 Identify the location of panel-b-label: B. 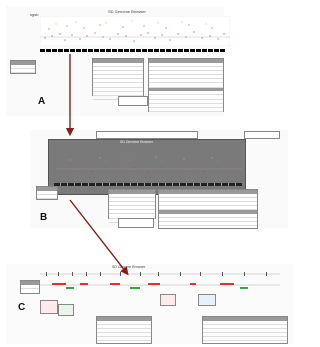
(44, 217).